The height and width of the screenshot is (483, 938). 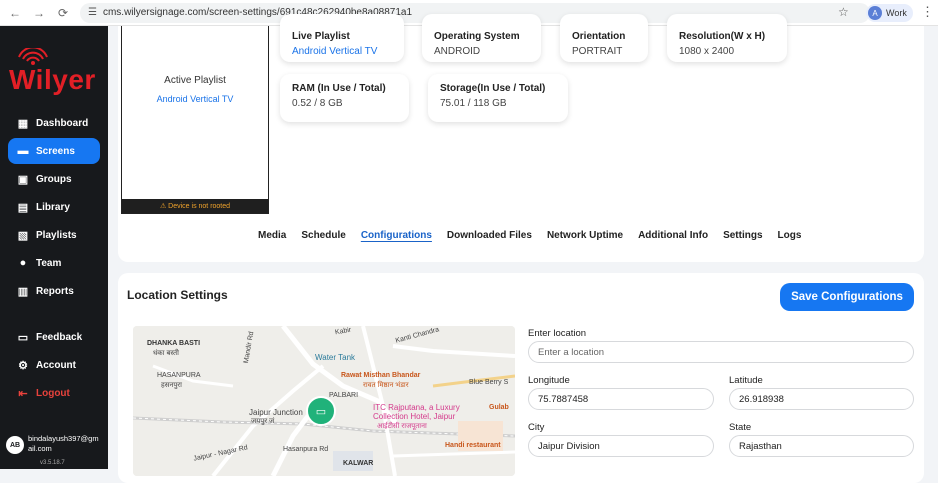 I want to click on tab-logs: Logs, so click(x=790, y=237).